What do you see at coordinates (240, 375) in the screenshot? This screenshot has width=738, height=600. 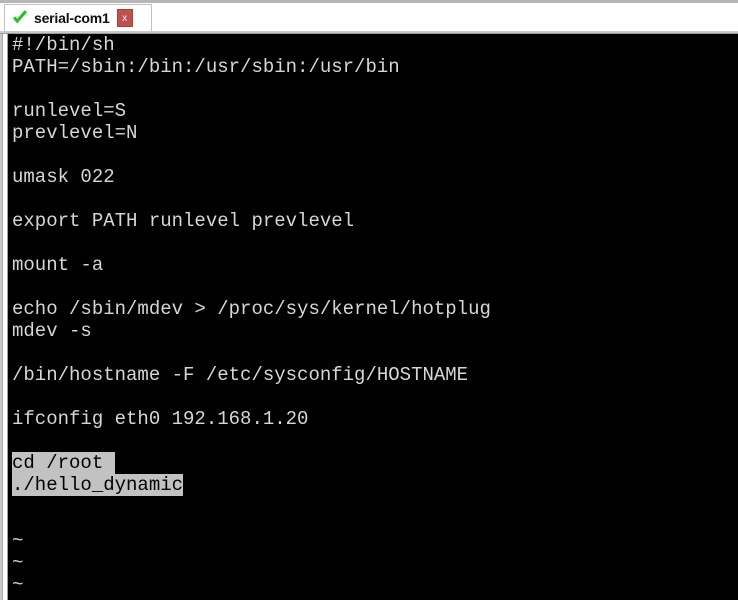 I see `terminal-line: /bin/hostname -F /etc/sysconfig/HOSTNAME` at bounding box center [240, 375].